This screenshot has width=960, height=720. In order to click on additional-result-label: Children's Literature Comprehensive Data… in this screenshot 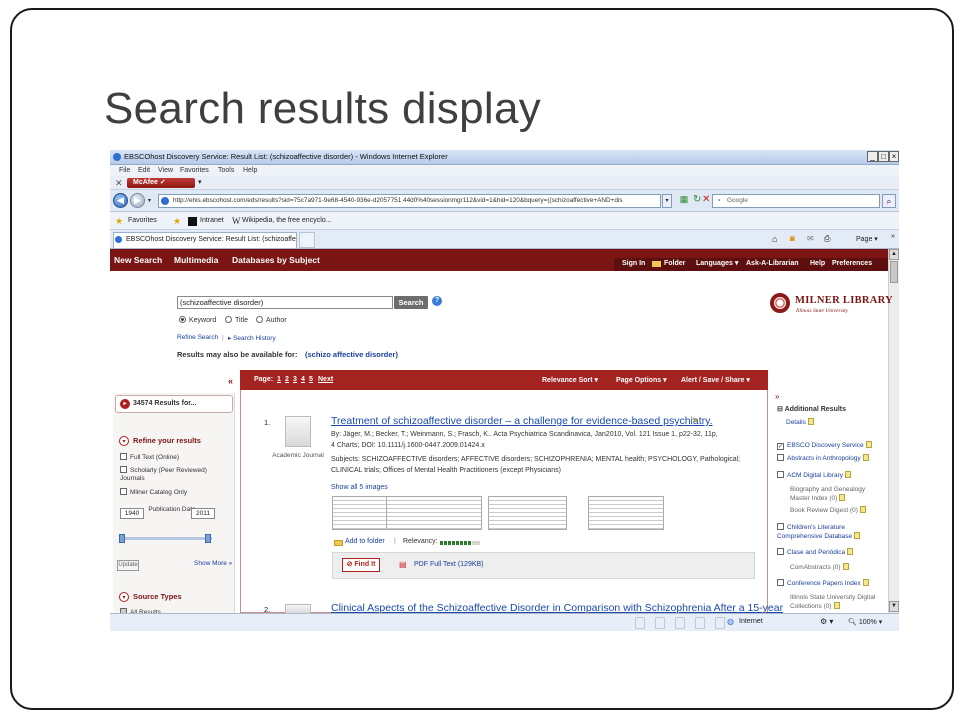, I will do `click(814, 532)`.